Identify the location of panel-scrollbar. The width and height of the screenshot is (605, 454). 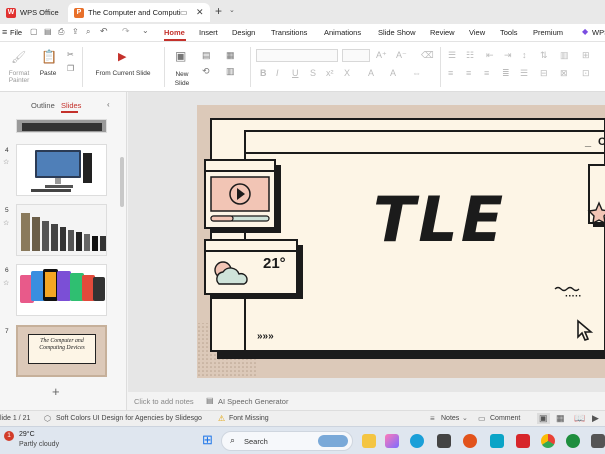
(122, 182).